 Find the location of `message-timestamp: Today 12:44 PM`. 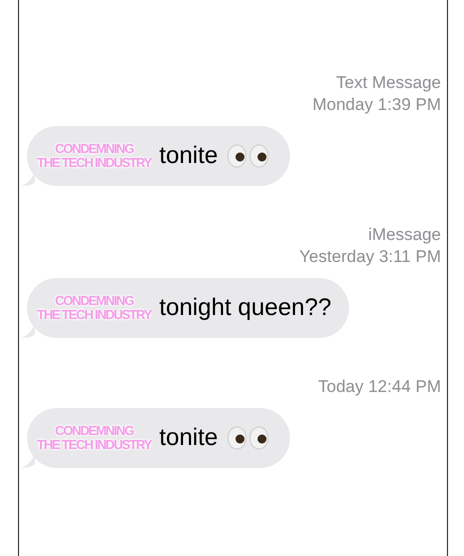

message-timestamp: Today 12:44 PM is located at coordinates (379, 387).